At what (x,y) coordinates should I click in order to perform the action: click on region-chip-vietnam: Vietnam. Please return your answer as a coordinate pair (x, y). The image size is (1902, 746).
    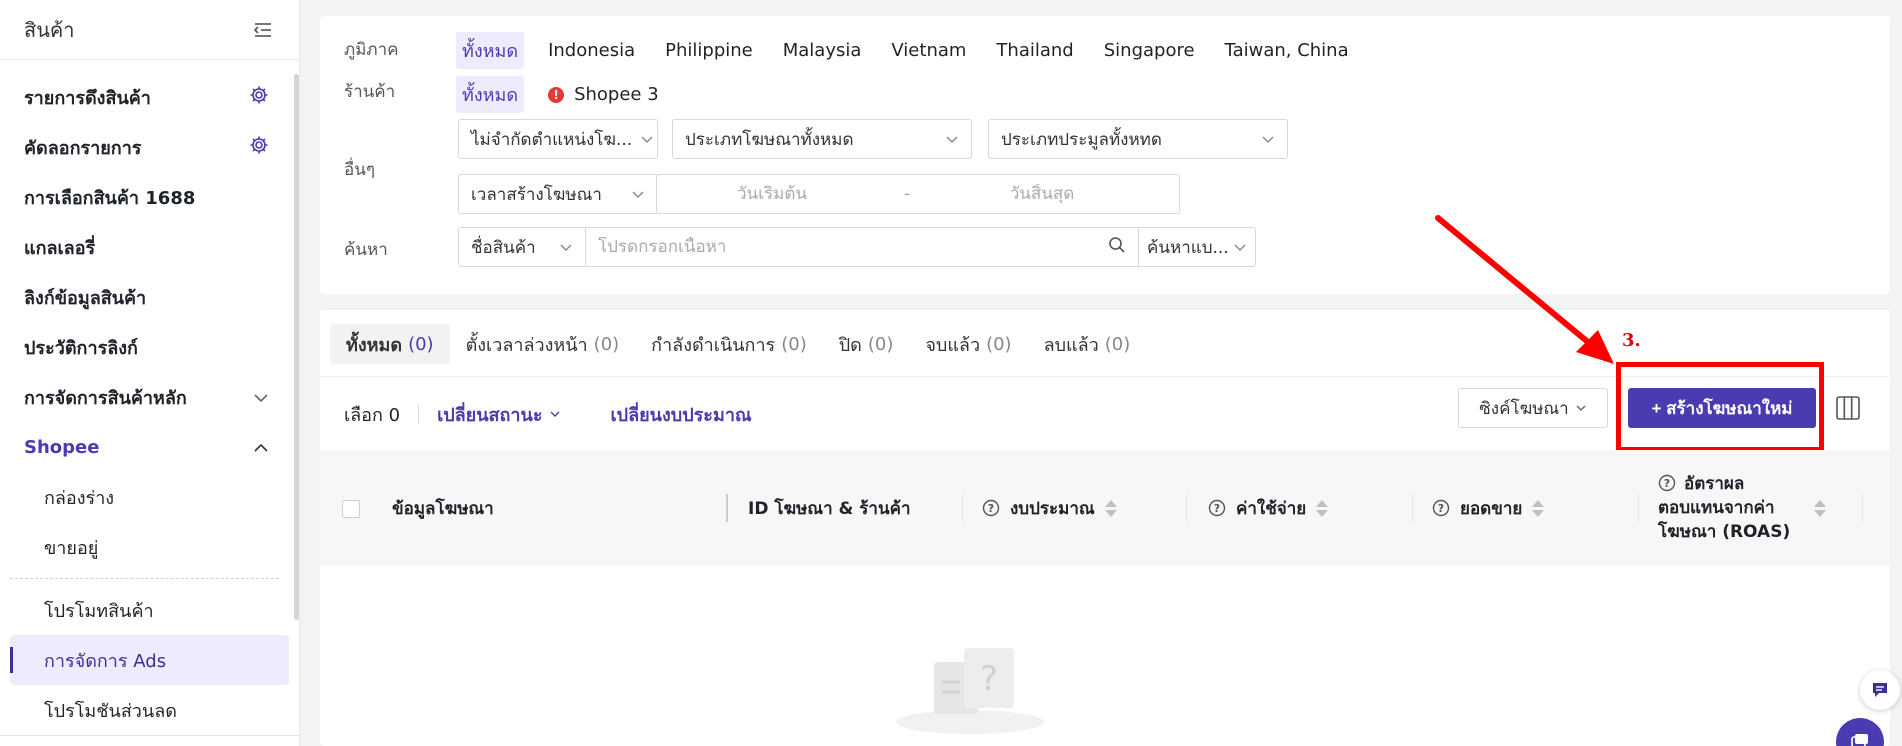
    Looking at the image, I should click on (928, 50).